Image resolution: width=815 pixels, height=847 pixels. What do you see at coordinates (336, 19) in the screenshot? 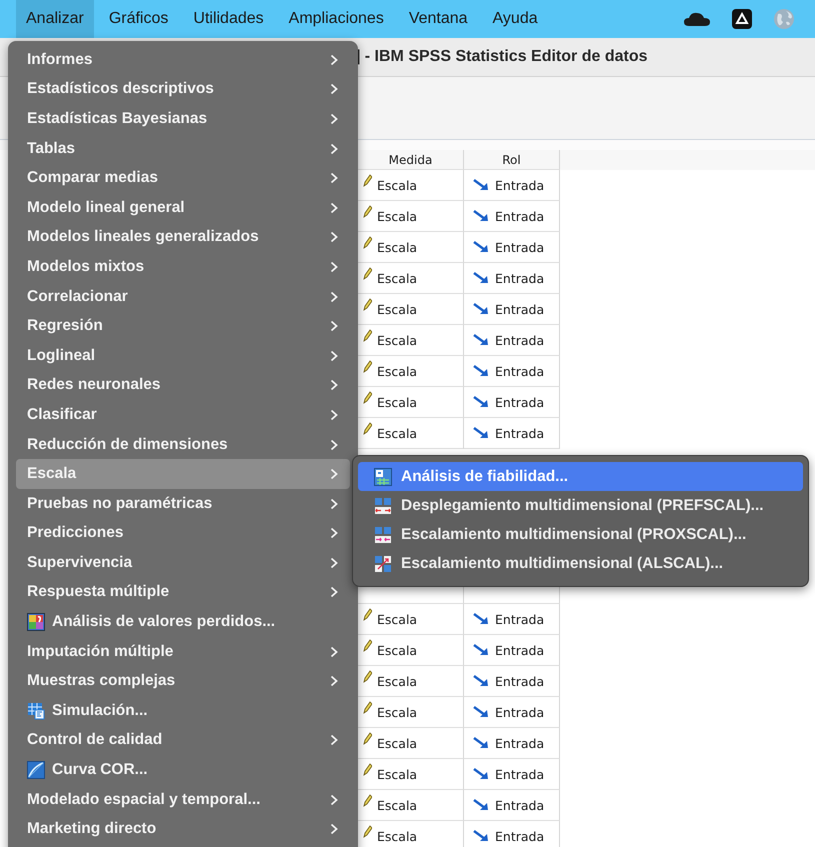
I see `menu-bar-item: Ampliaciones` at bounding box center [336, 19].